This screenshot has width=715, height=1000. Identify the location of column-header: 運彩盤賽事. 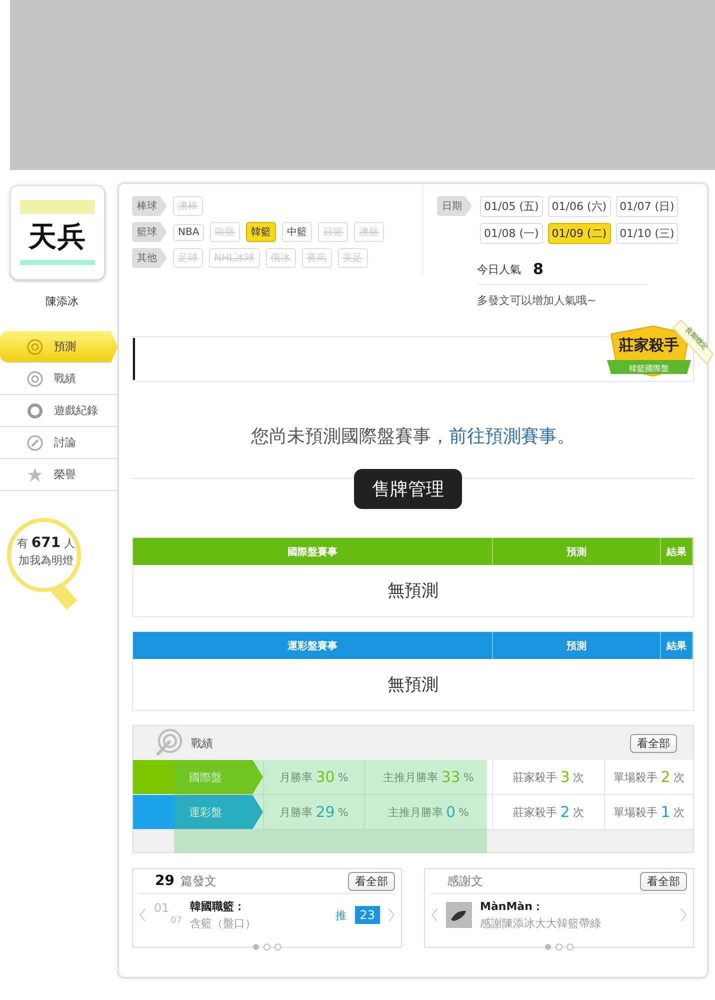
(313, 645).